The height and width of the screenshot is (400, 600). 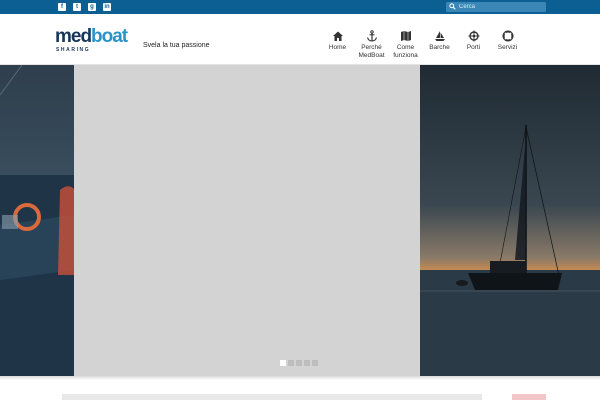 I want to click on nav-label: Barche, so click(x=439, y=47).